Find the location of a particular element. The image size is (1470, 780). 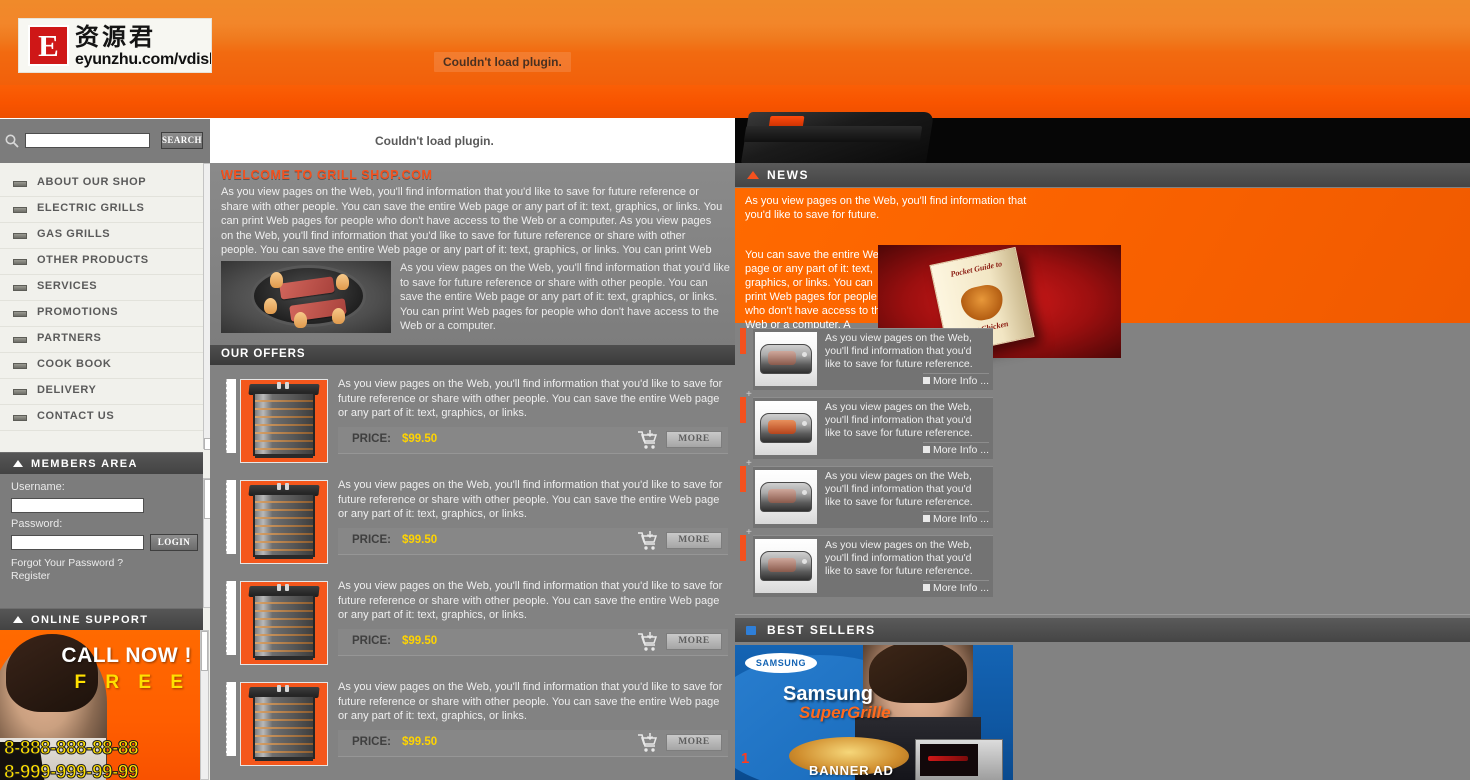

sidebar-item-cook-book: COOK BOOK is located at coordinates (101, 366).